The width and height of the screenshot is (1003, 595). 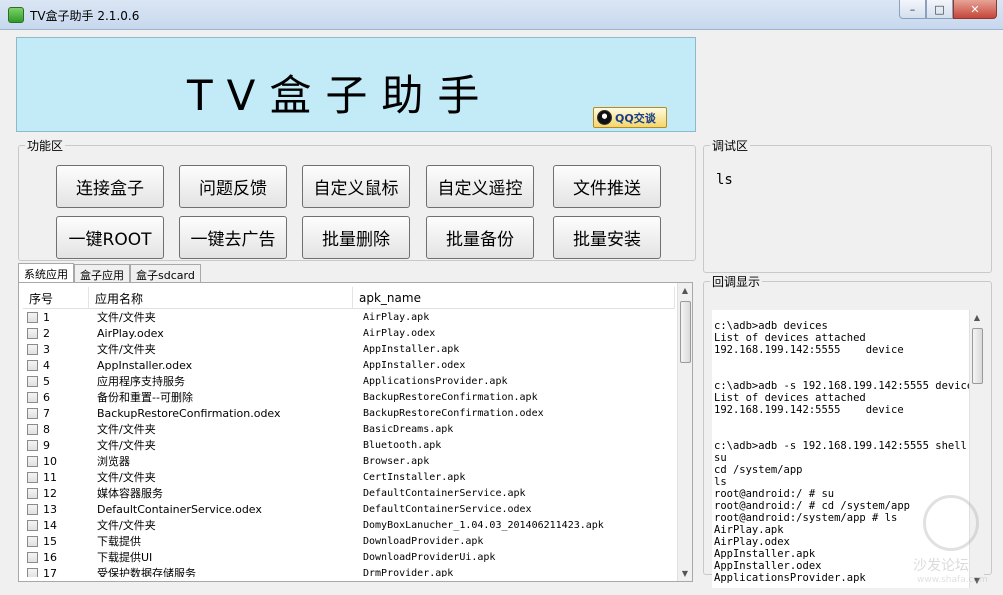 I want to click on echo-line: c:\adb>adb devices, so click(x=771, y=326).